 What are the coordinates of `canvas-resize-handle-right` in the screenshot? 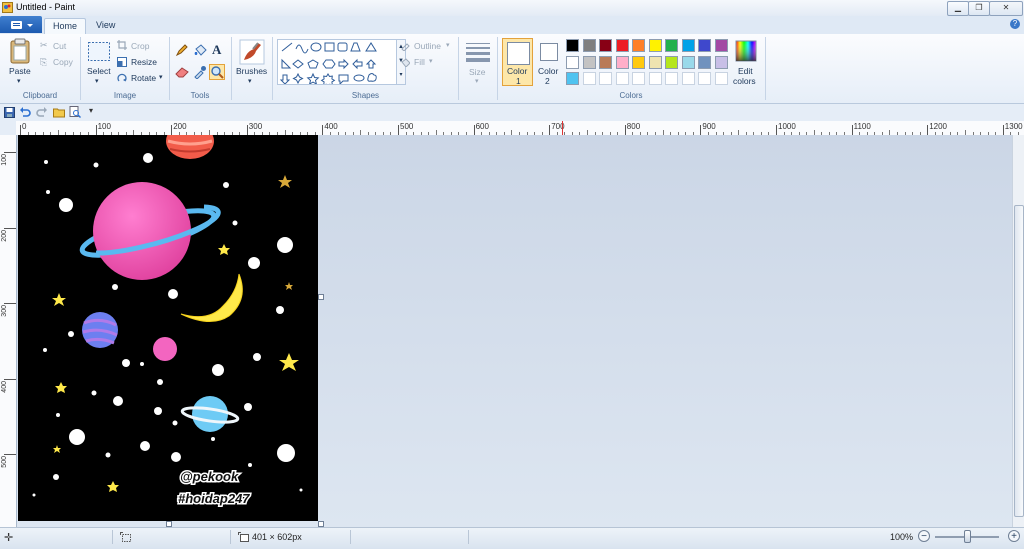 It's located at (321, 297).